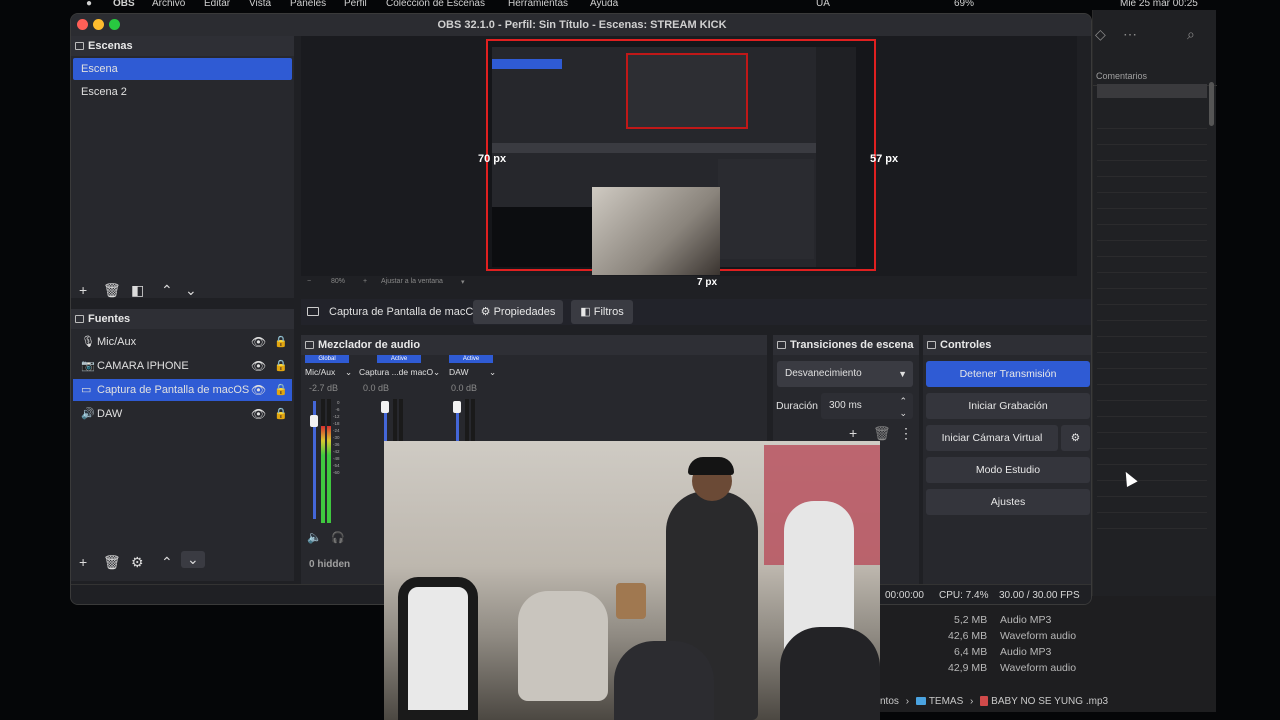  What do you see at coordinates (1048, 638) in the screenshot?
I see `file-row: 42,6 MB Waveform audio` at bounding box center [1048, 638].